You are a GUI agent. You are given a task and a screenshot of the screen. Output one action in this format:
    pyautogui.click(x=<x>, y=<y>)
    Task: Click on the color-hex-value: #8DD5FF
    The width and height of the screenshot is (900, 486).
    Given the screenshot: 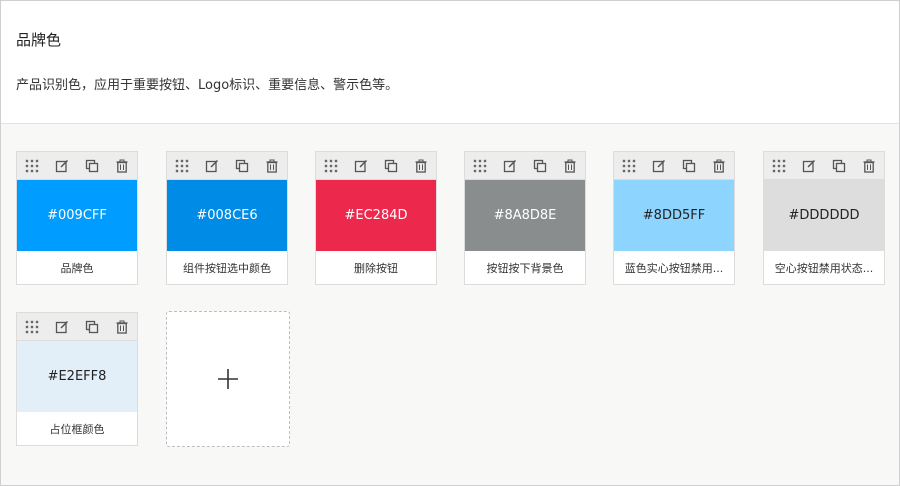 What is the action you would take?
    pyautogui.click(x=674, y=215)
    